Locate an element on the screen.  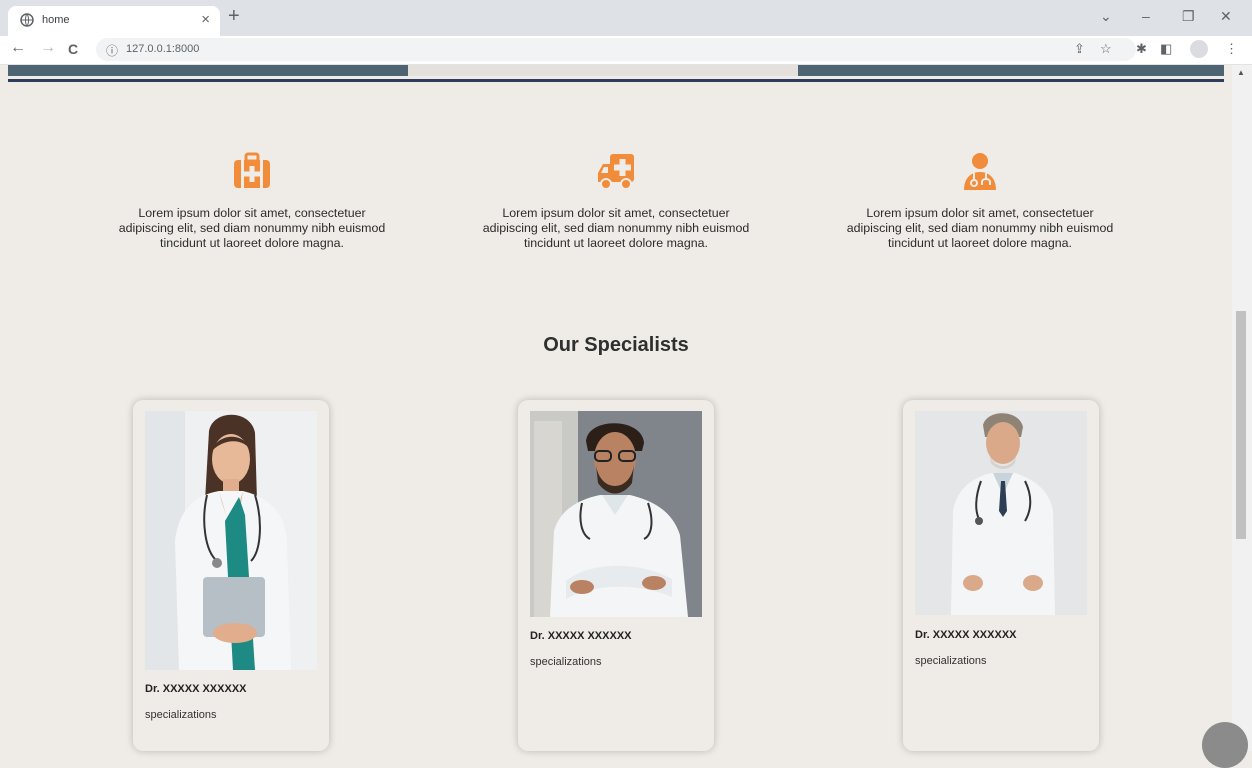
minimize-icon: – is located at coordinates (1146, 16).